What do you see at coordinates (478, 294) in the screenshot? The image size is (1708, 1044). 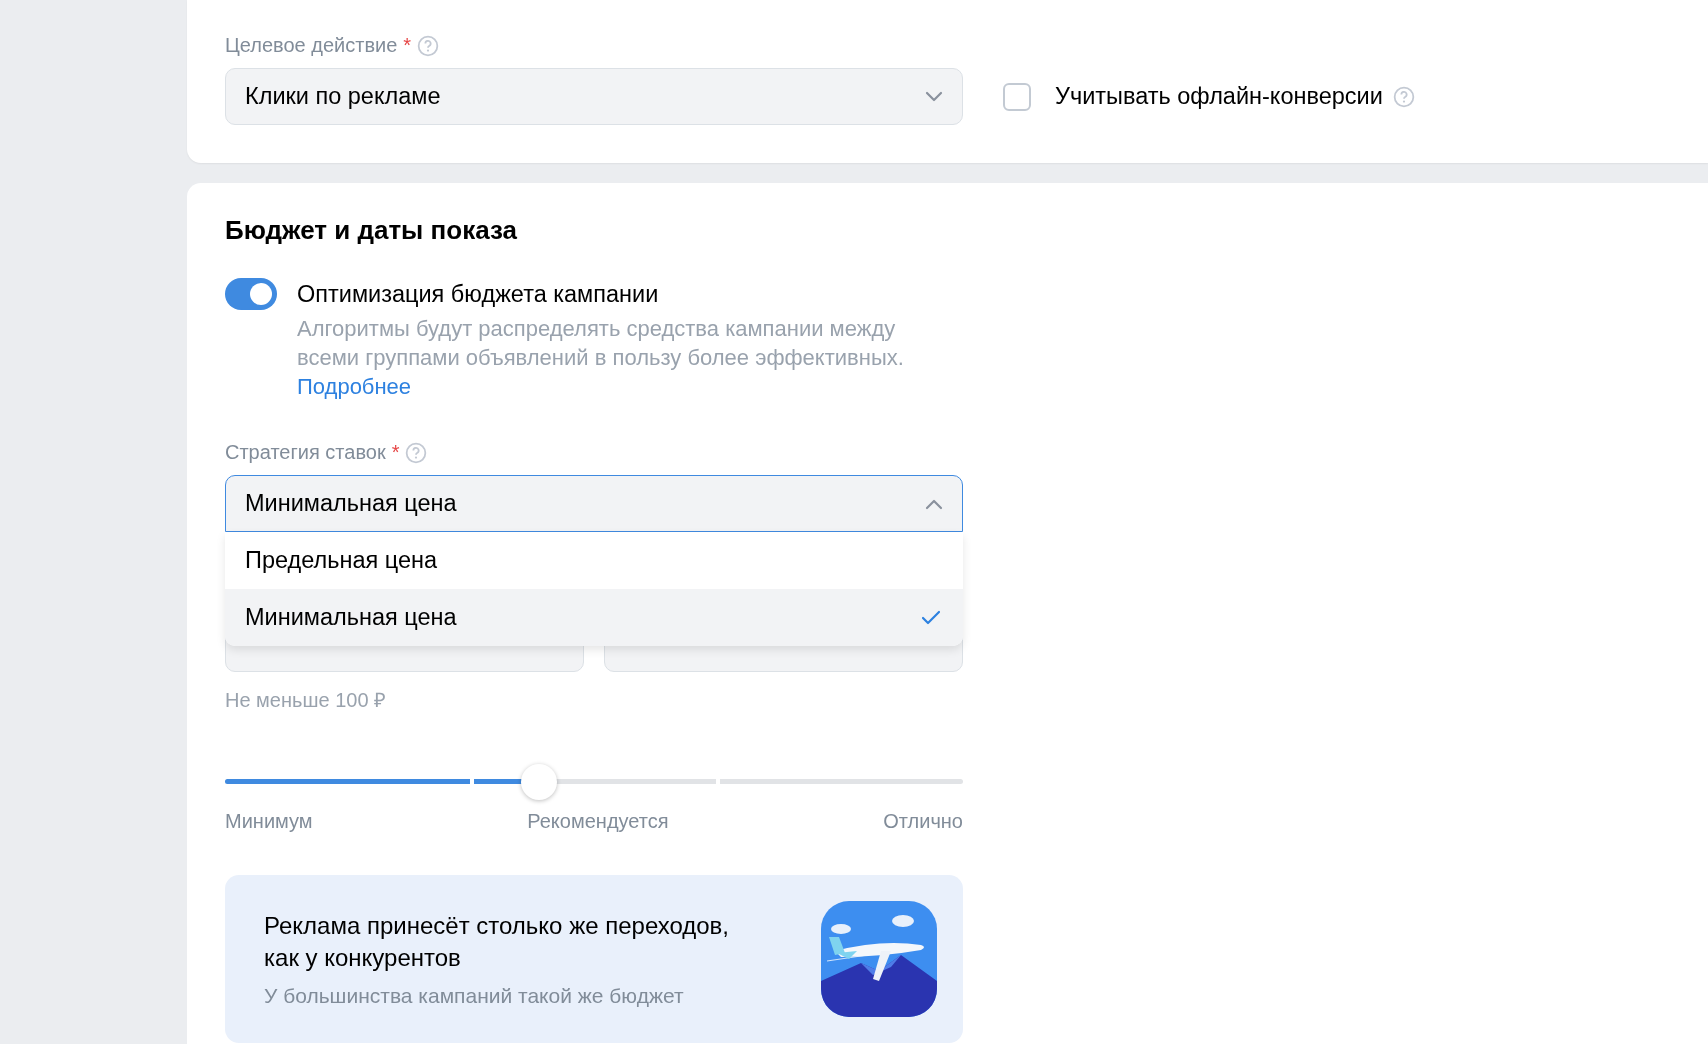 I see `toggle-label: Оптимизация бюджета кампании` at bounding box center [478, 294].